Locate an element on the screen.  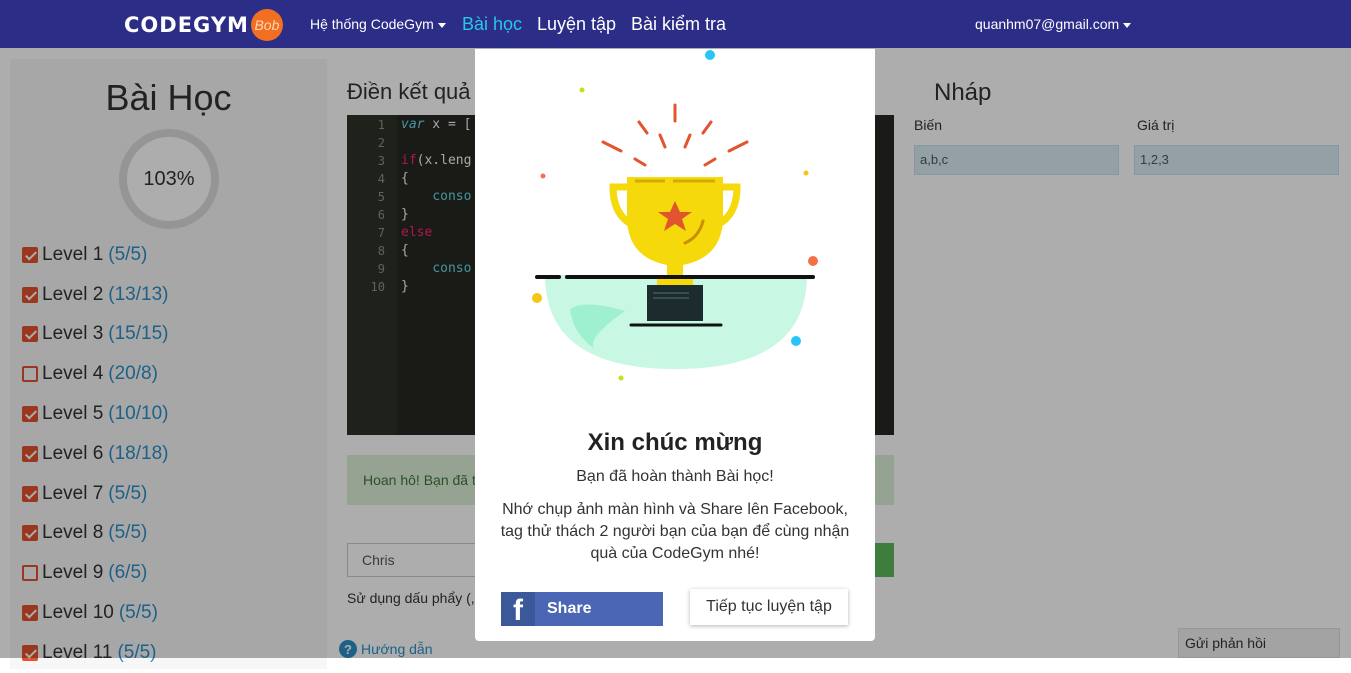
modal-subtitle: Bạn đã hoàn thành Bài học! is located at coordinates (675, 476).